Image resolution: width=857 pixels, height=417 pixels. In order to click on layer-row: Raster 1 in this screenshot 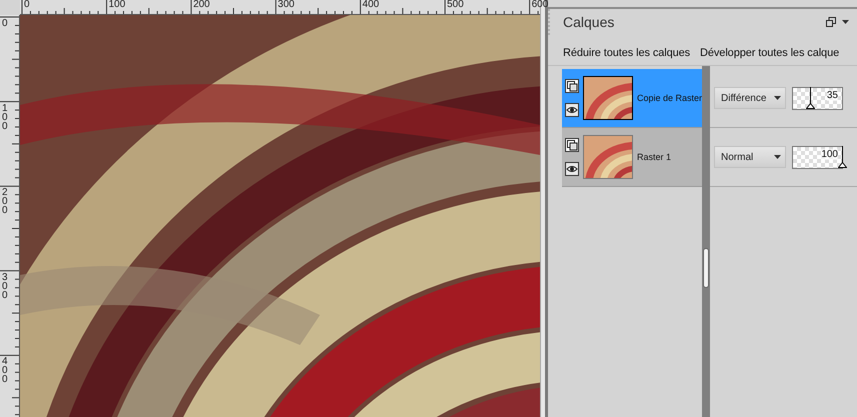, I will do `click(632, 157)`.